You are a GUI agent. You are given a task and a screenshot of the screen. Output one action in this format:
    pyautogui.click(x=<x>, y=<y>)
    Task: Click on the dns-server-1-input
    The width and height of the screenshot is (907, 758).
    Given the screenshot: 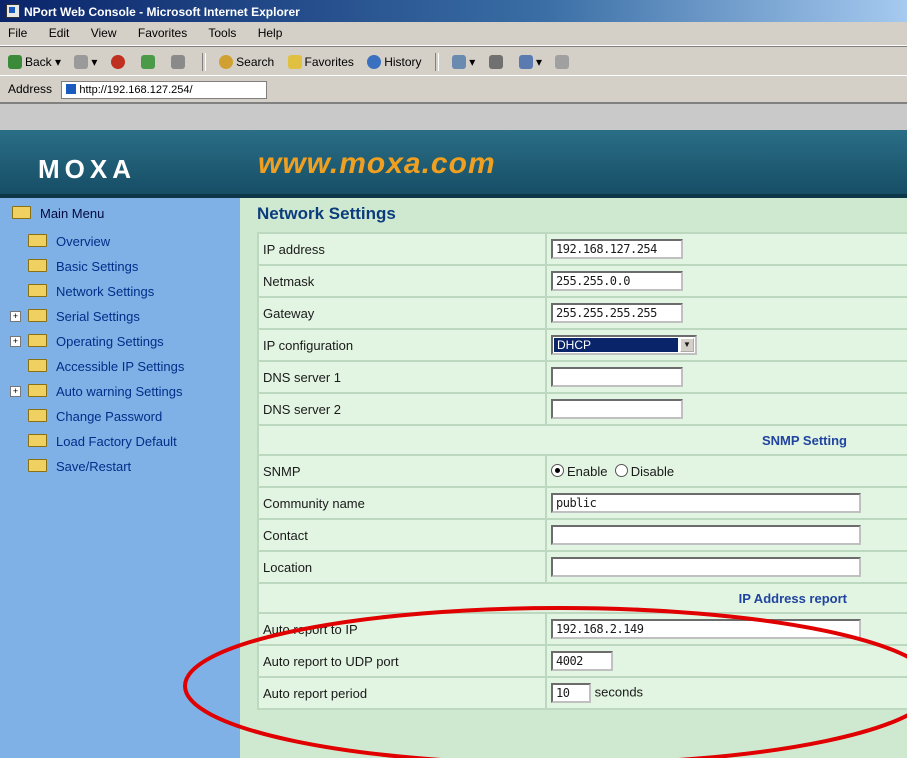 What is the action you would take?
    pyautogui.click(x=617, y=377)
    